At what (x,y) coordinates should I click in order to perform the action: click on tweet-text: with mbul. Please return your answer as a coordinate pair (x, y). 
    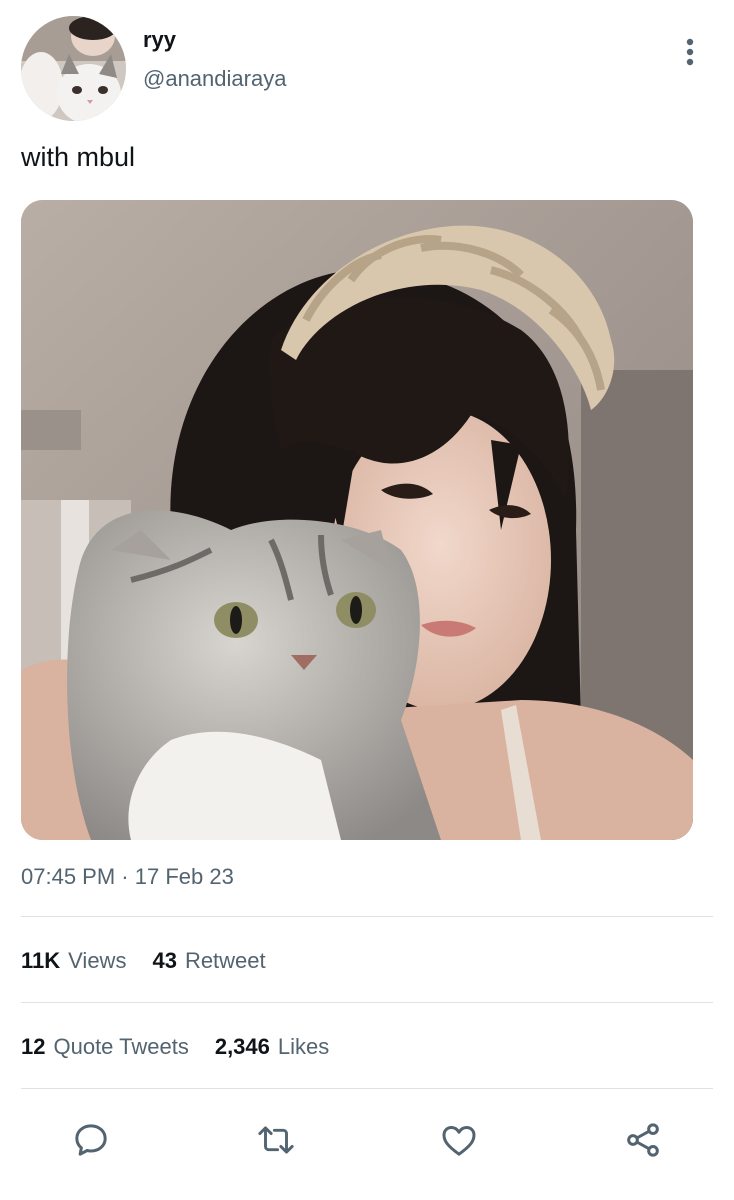
    Looking at the image, I should click on (78, 157).